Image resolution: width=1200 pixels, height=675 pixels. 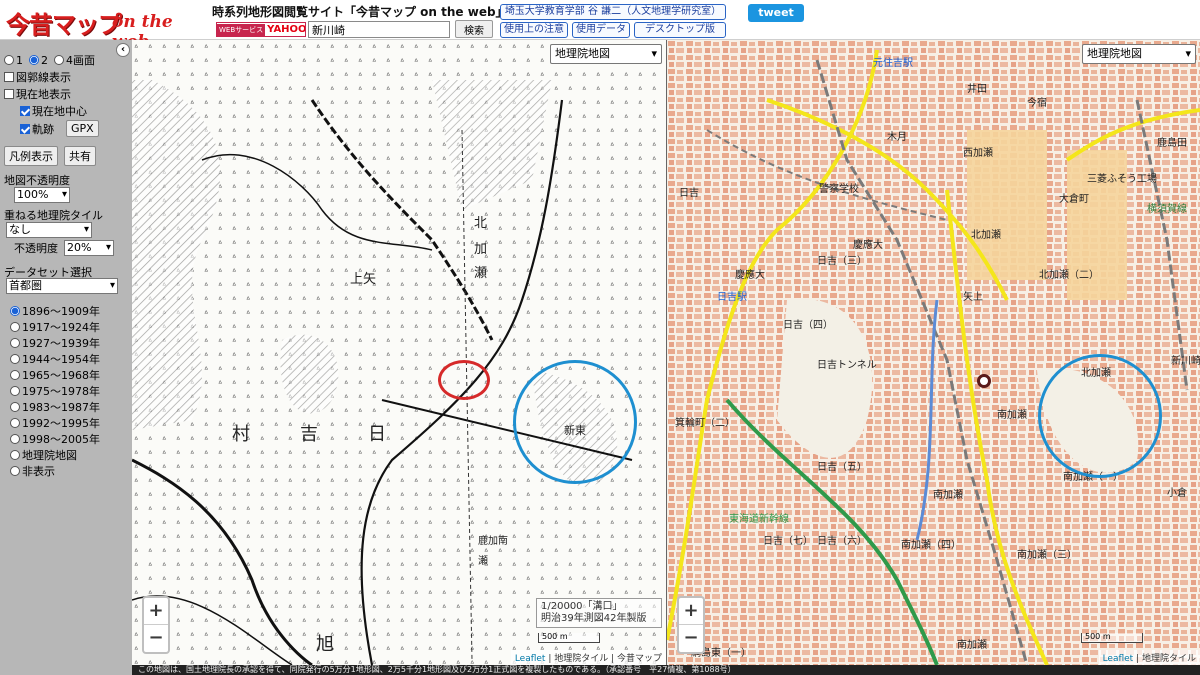 I want to click on period-option: 1927～1939年, so click(x=55, y=343).